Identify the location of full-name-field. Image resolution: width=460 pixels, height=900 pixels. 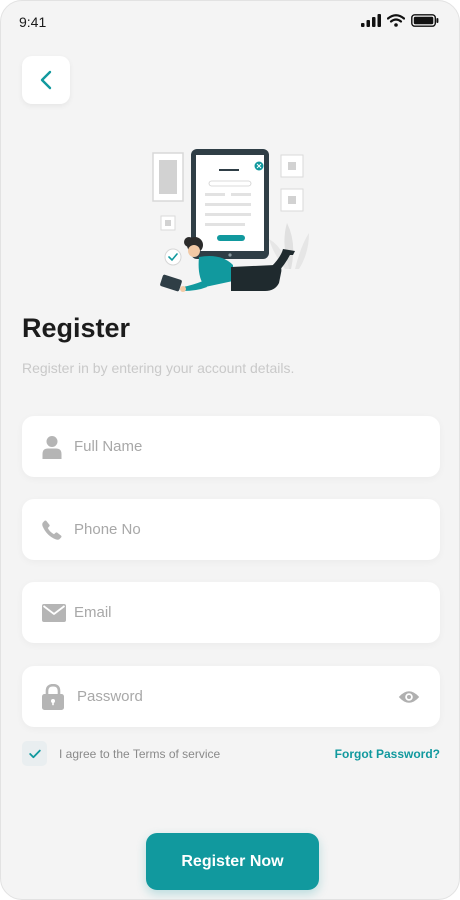
(231, 446).